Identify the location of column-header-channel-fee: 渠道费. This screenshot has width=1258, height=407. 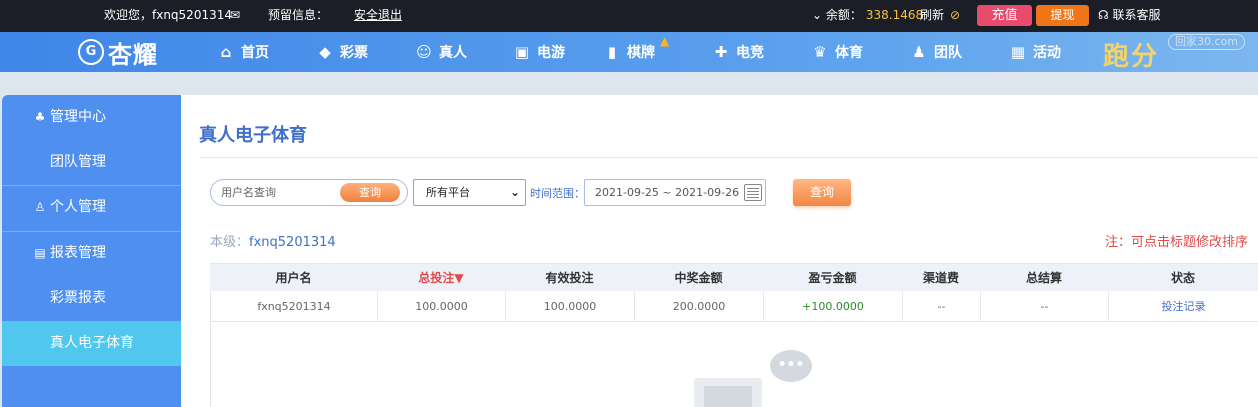
(941, 277).